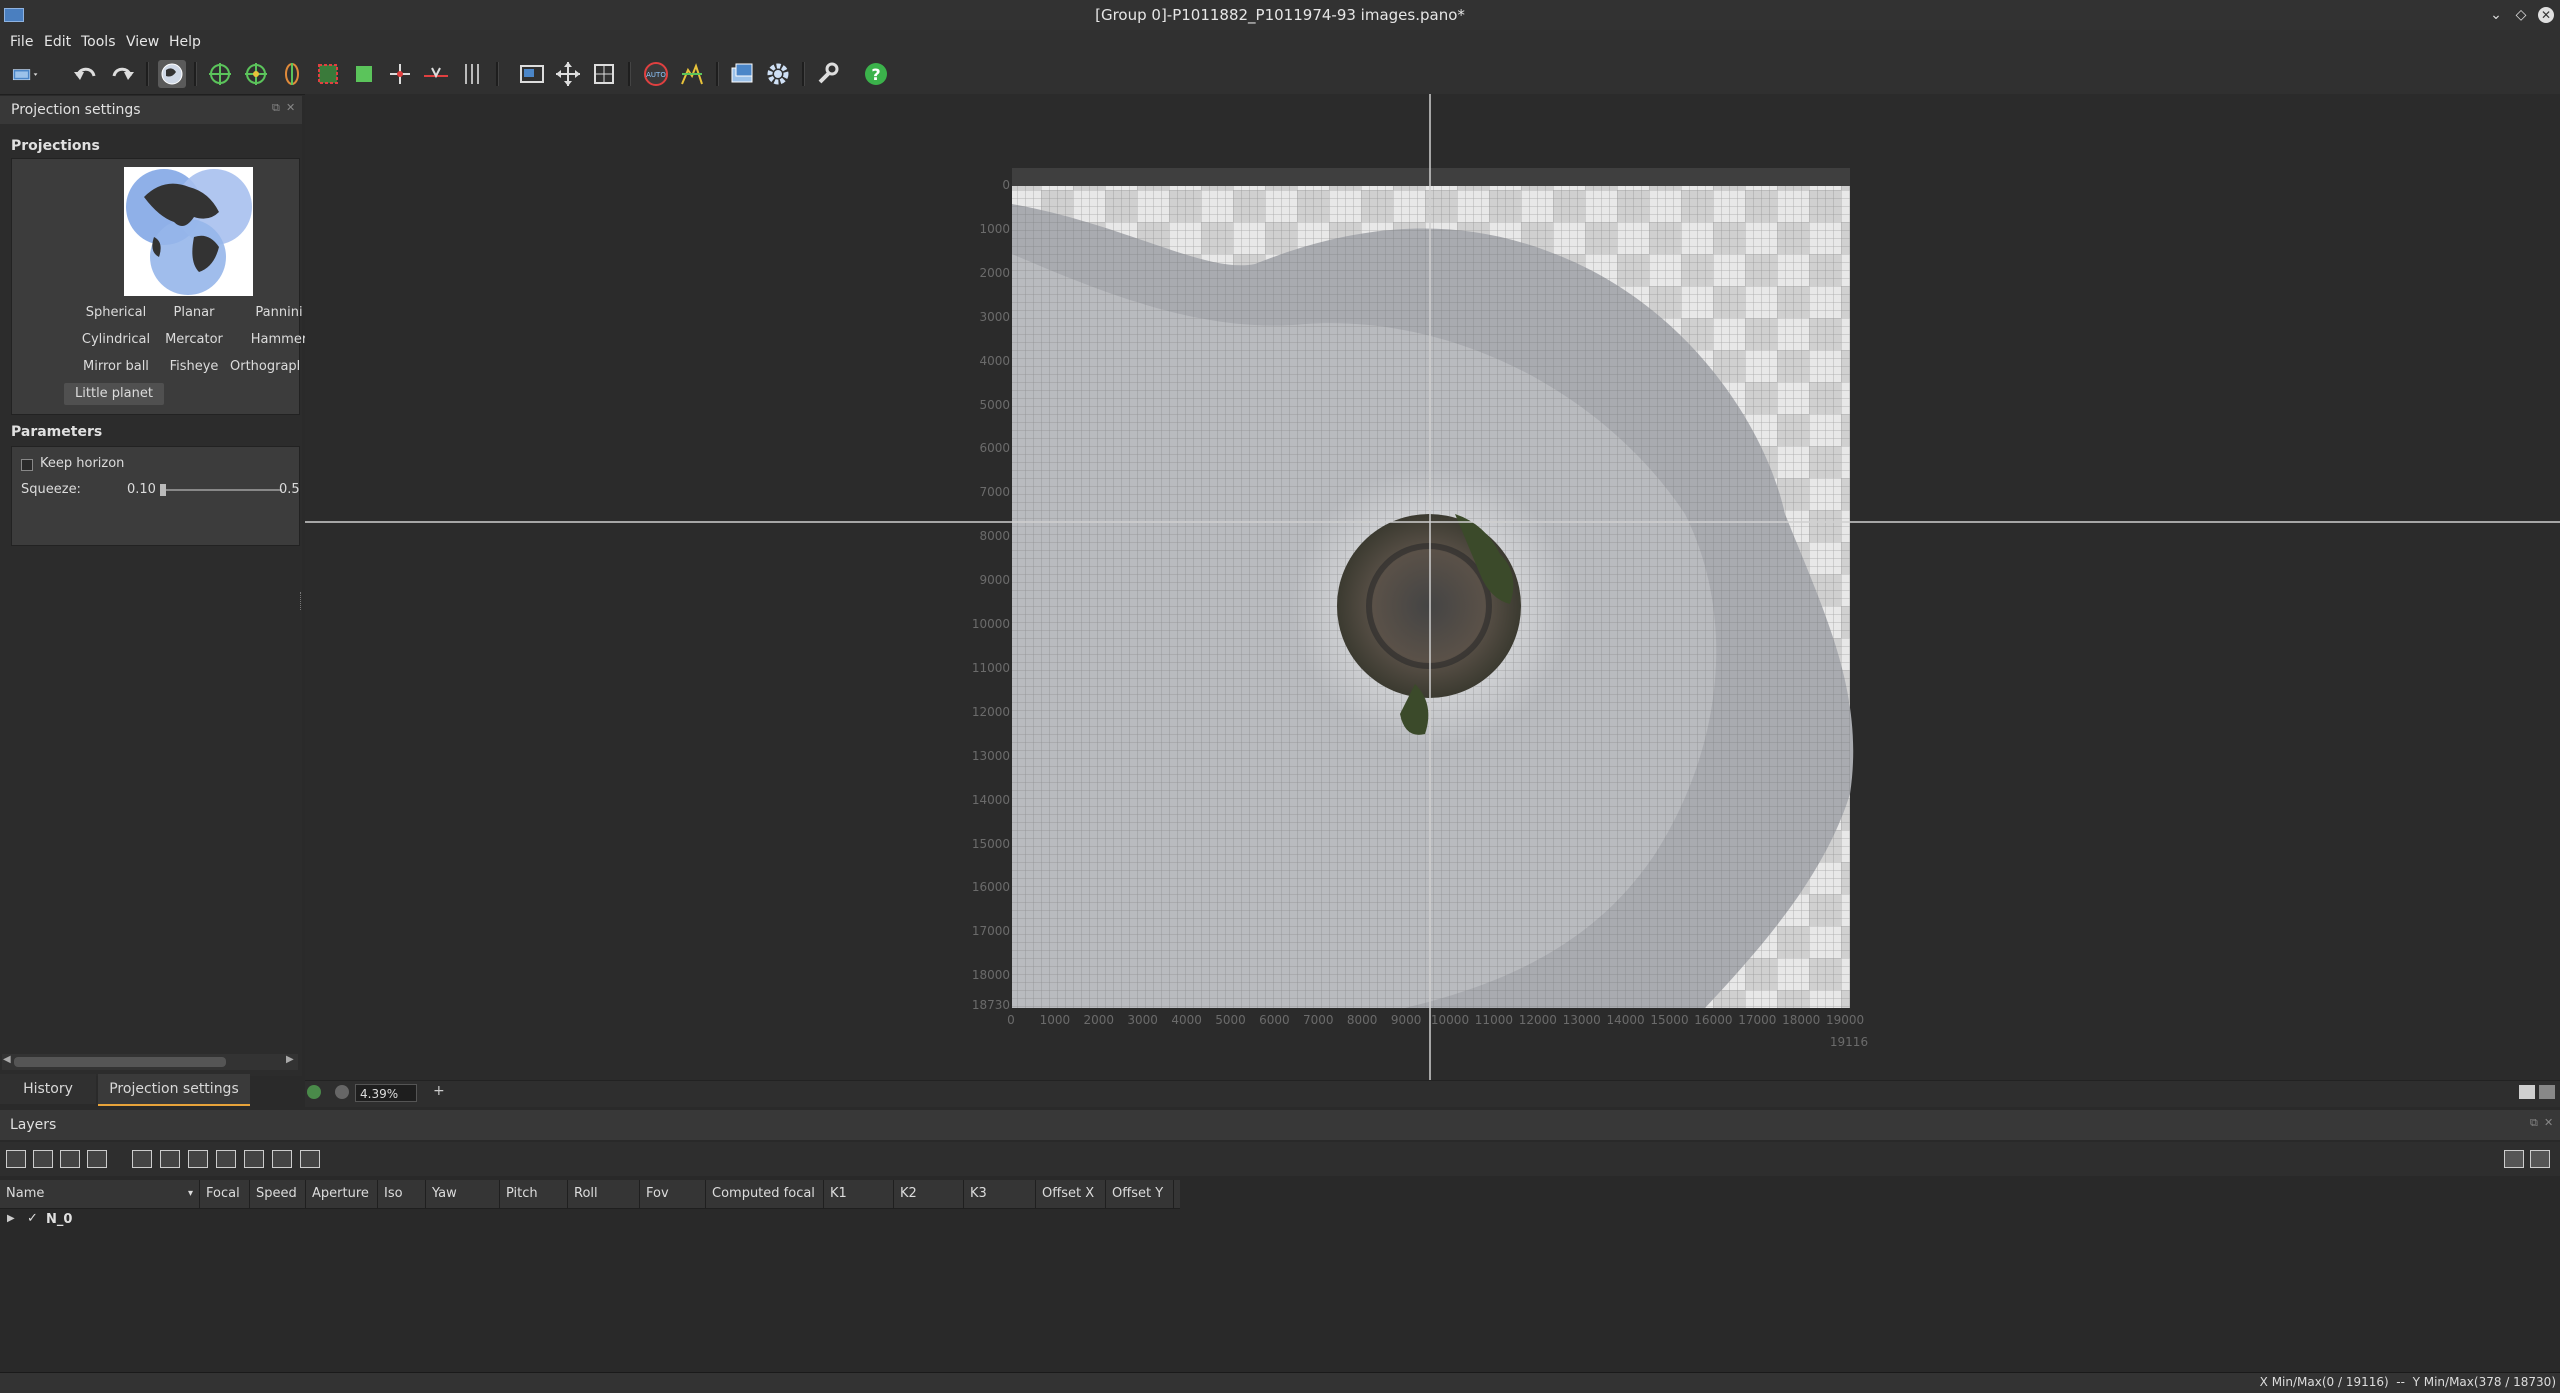 The height and width of the screenshot is (1393, 2560). I want to click on column-focal: Focal, so click(225, 1194).